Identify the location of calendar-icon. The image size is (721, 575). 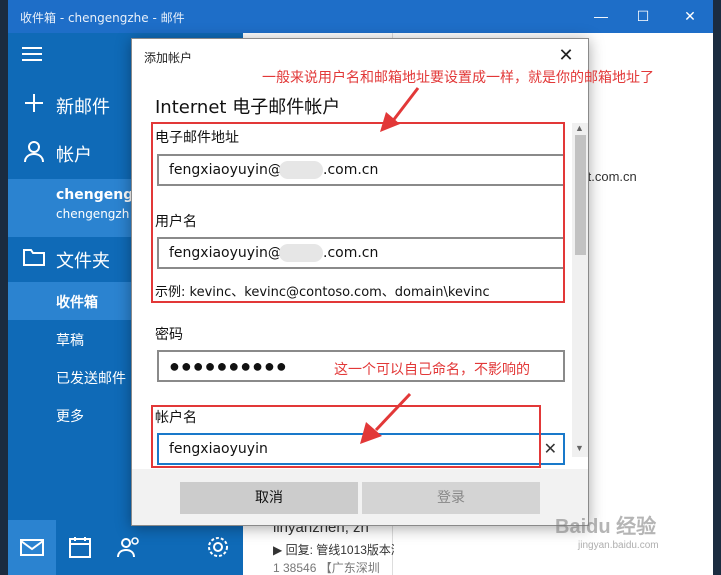
(80, 547).